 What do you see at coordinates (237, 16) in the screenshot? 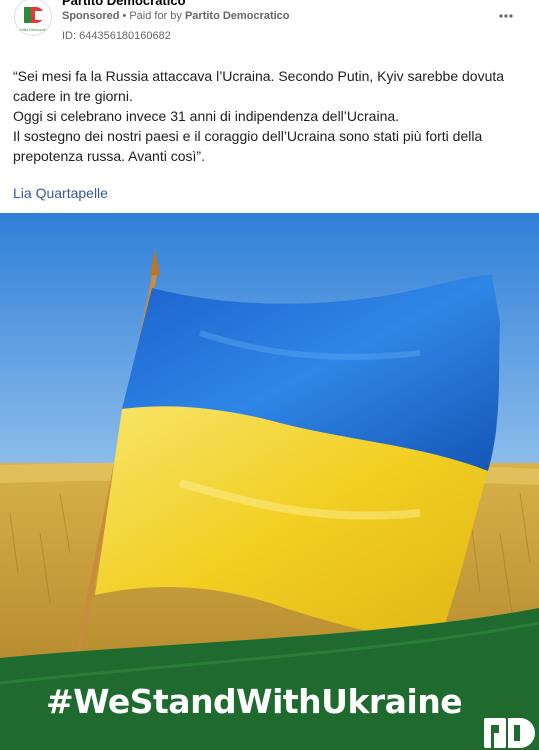
I see `paid-for-by-name: Partito Democratico` at bounding box center [237, 16].